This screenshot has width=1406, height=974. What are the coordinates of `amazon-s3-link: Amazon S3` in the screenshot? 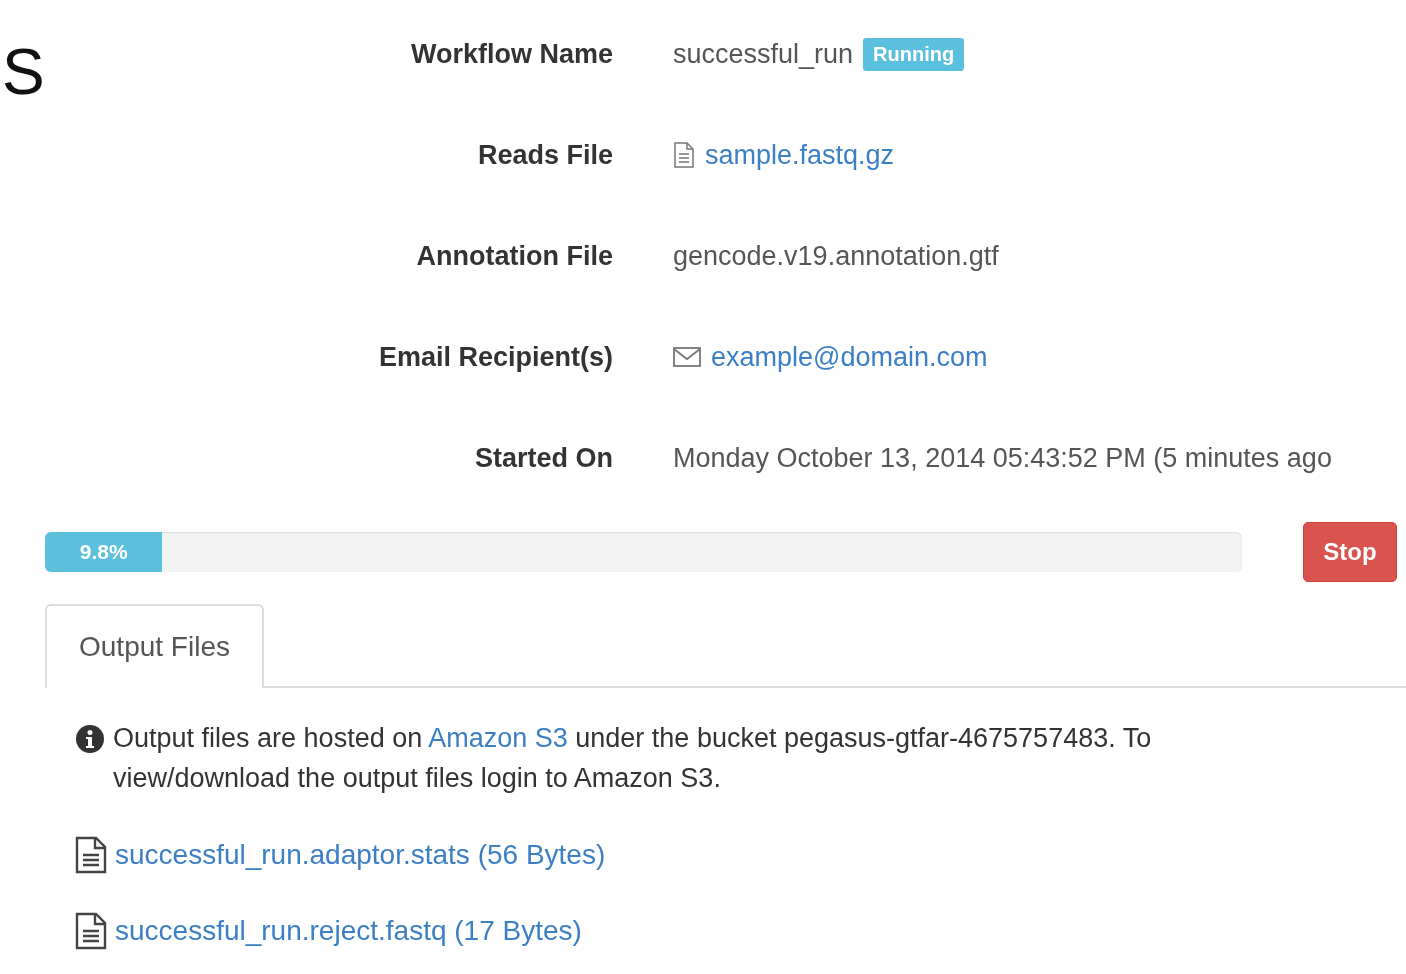 It's located at (498, 738).